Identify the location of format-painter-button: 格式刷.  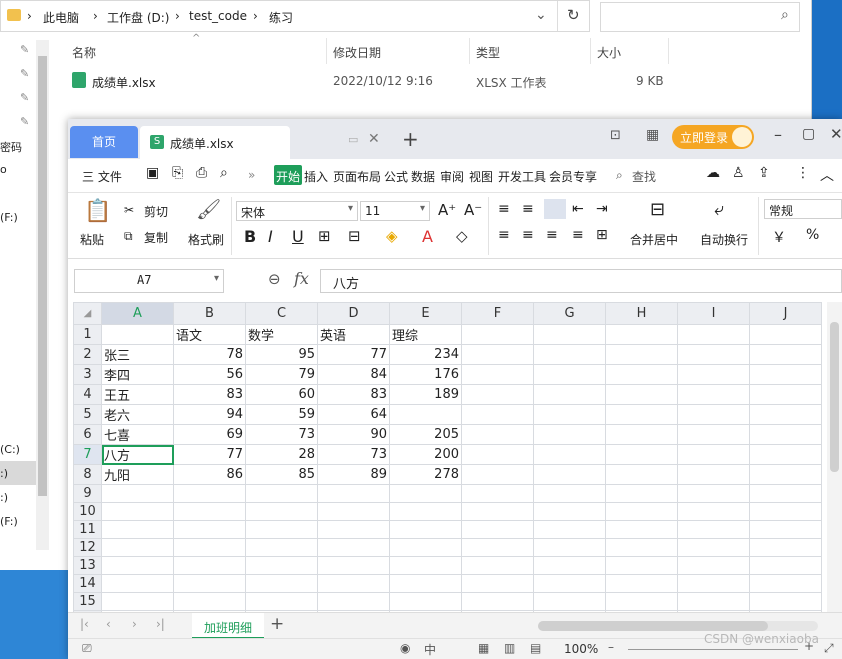
(206, 239).